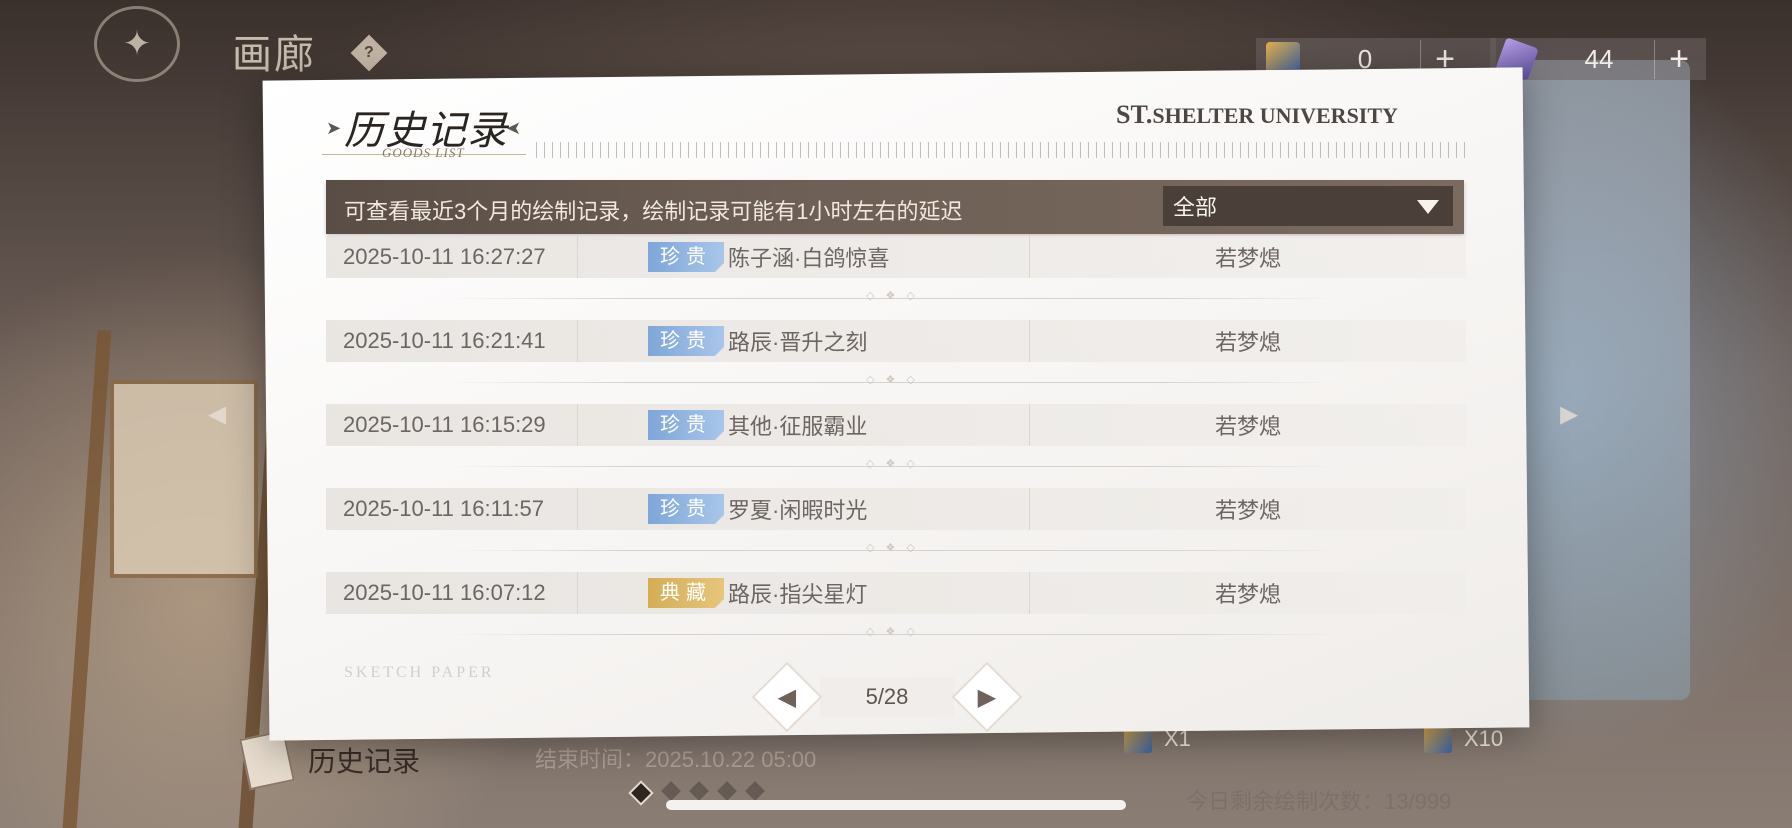  Describe the element at coordinates (896, 805) in the screenshot. I see `home-indicator` at that location.